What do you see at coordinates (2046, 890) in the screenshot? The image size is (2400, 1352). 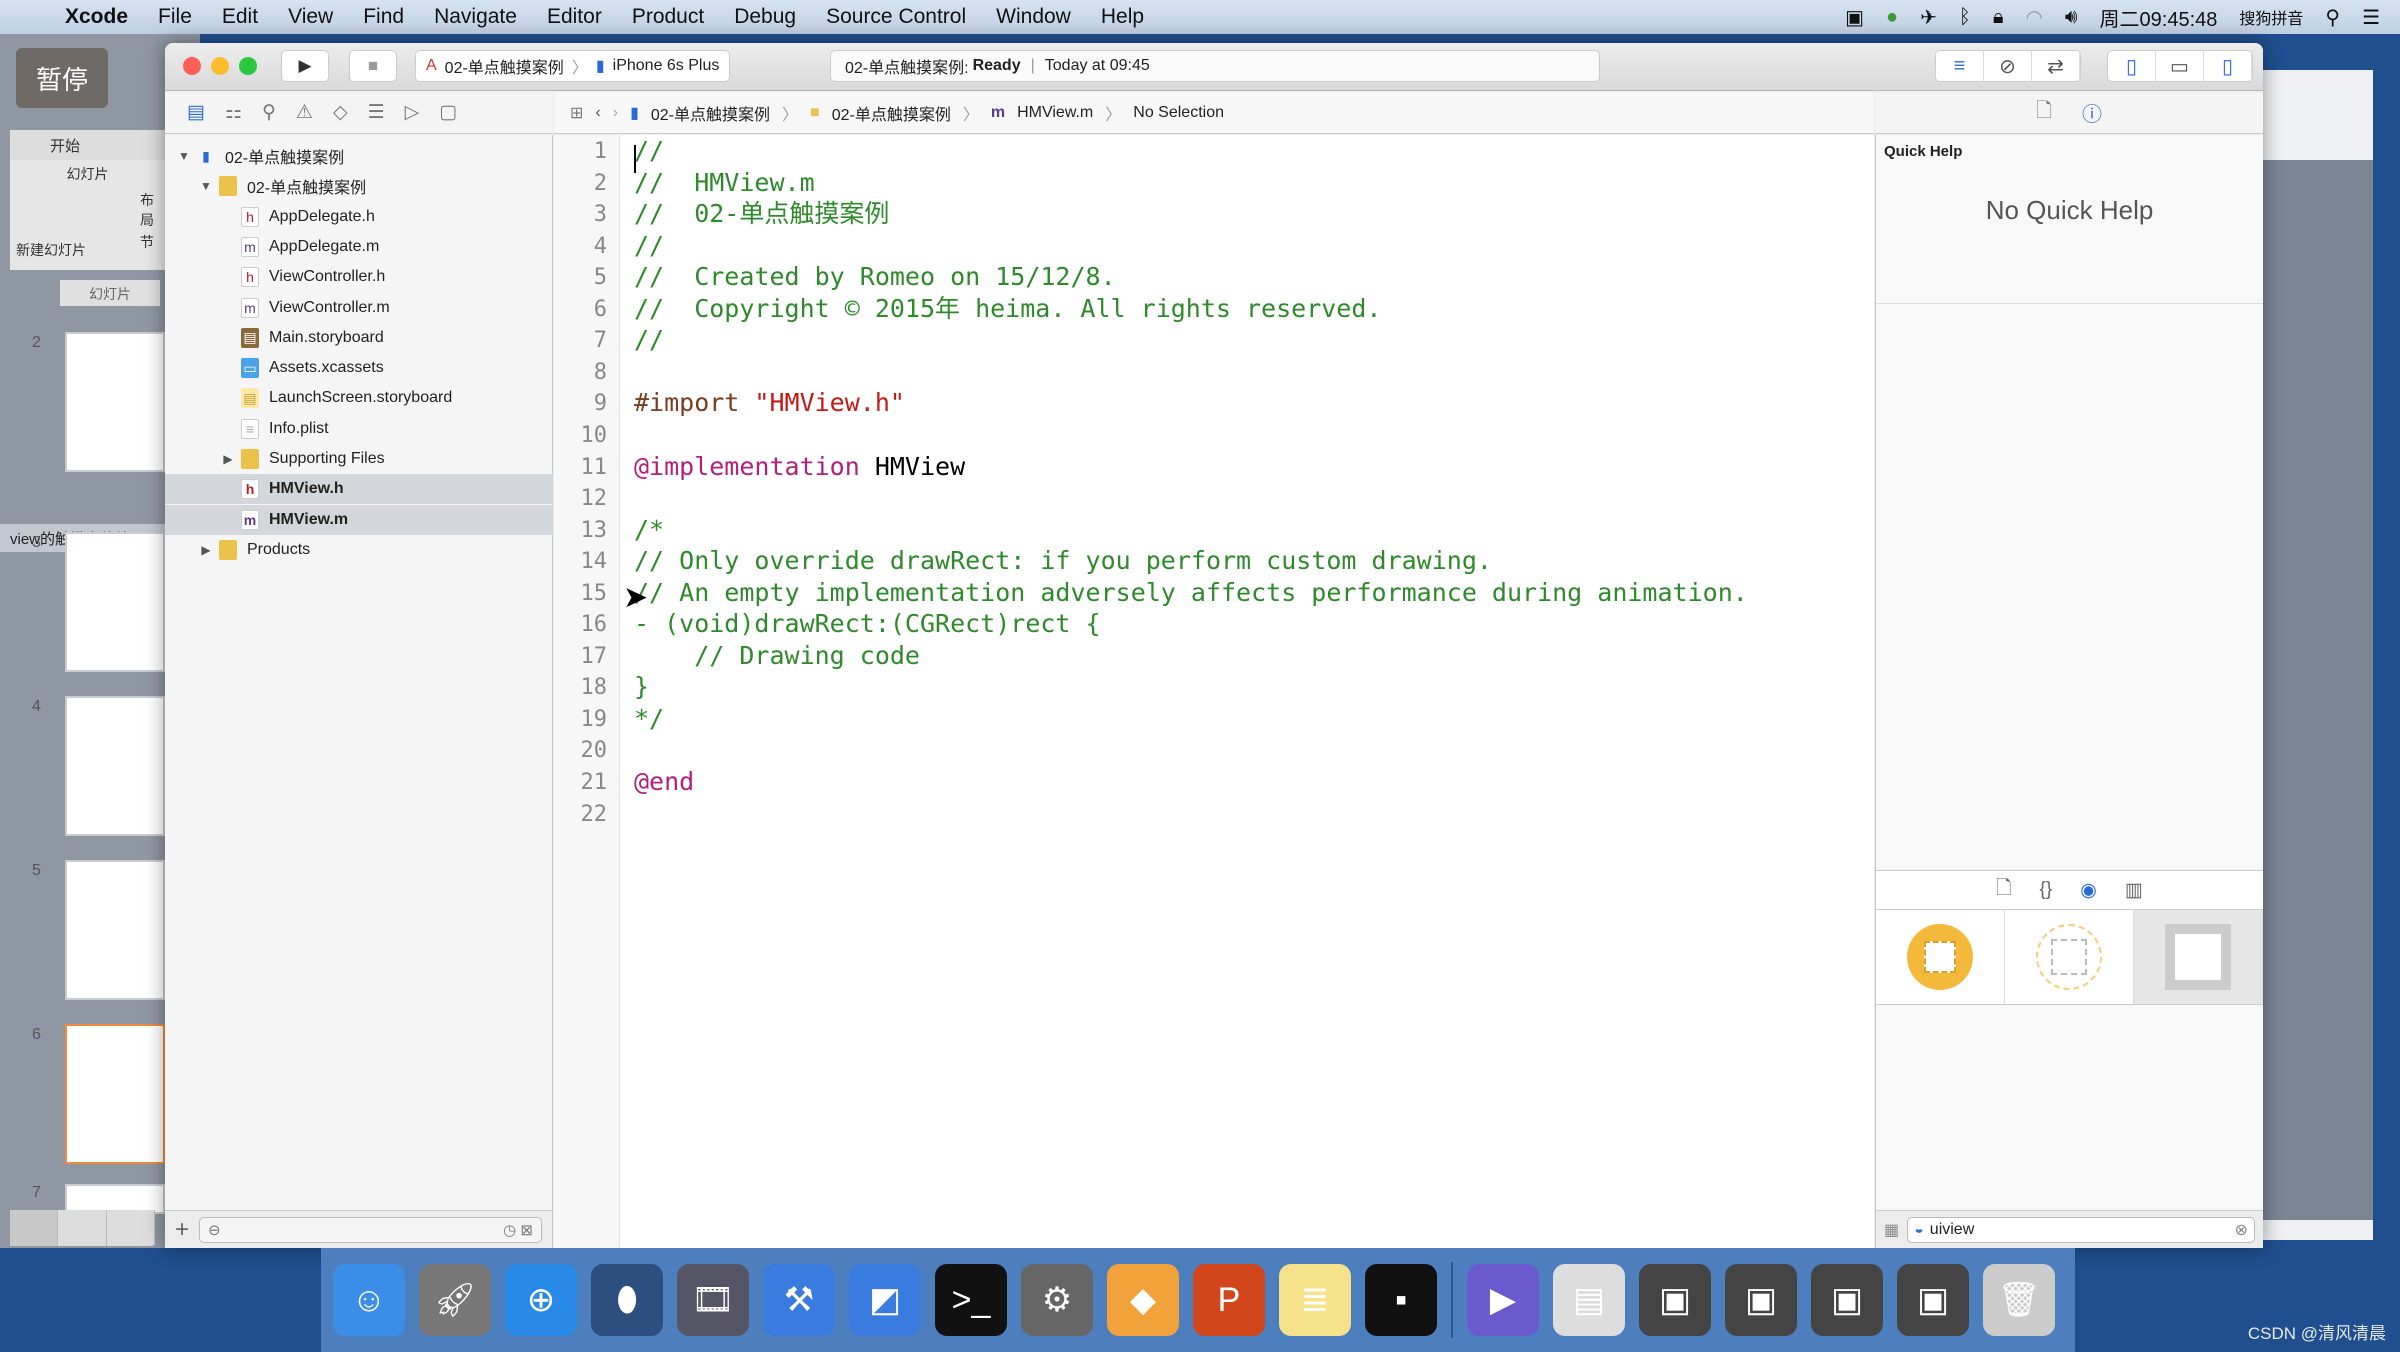 I see `code-snippet-library-icon: {}` at bounding box center [2046, 890].